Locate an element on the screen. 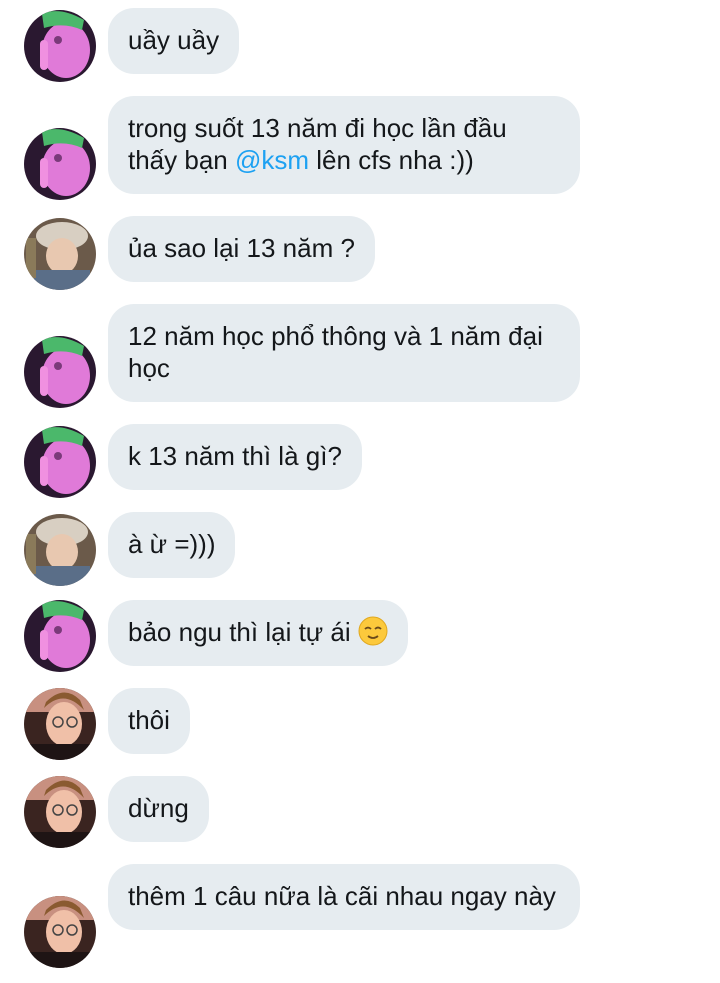 The image size is (720, 983). message-row: dừng is located at coordinates (360, 812).